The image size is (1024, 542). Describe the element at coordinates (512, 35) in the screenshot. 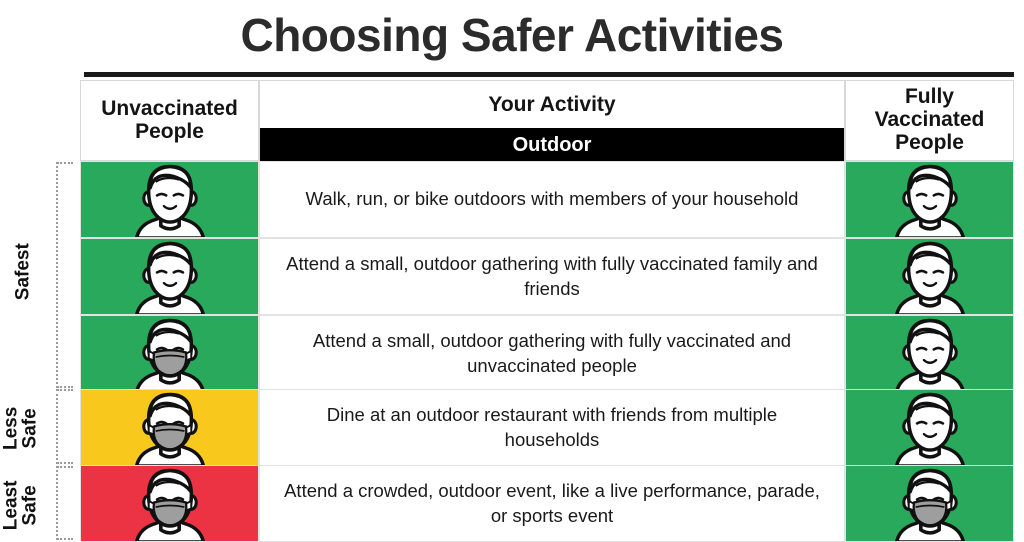

I see `page-title: Choosing Safer Activities` at that location.